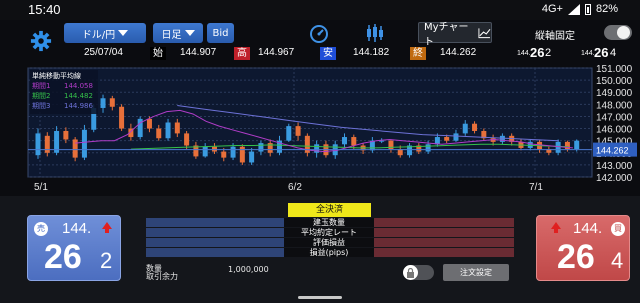 The height and width of the screenshot is (303, 640). I want to click on current-price-label: 144.262, so click(612, 151).